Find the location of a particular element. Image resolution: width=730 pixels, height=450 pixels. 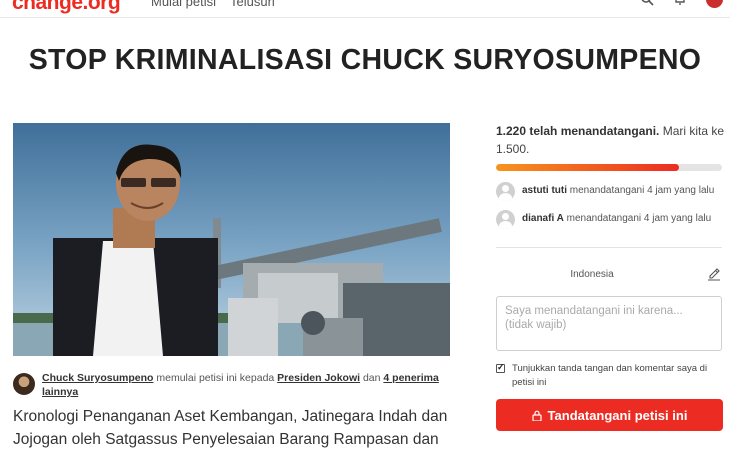

divider is located at coordinates (609, 247).